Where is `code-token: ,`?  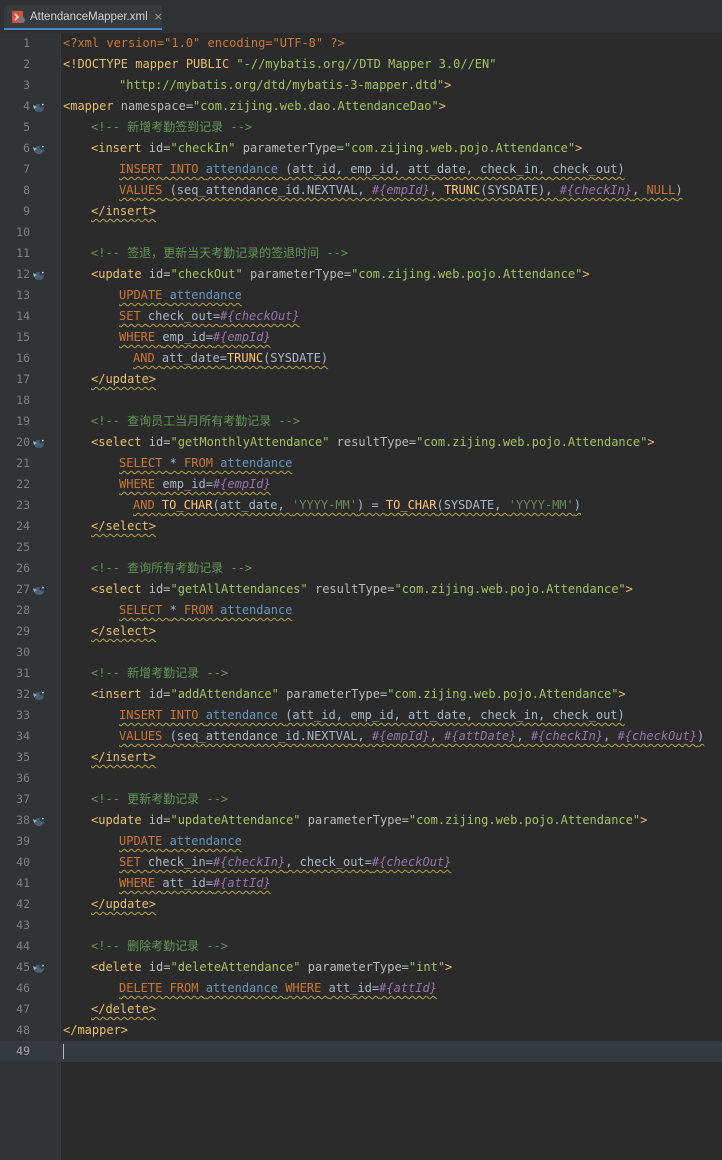
code-token: , is located at coordinates (639, 190).